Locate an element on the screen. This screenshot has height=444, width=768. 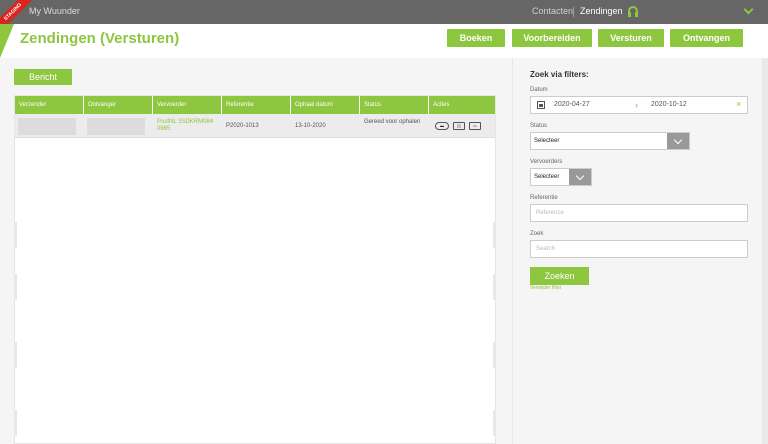
calendar-icon is located at coordinates (541, 105).